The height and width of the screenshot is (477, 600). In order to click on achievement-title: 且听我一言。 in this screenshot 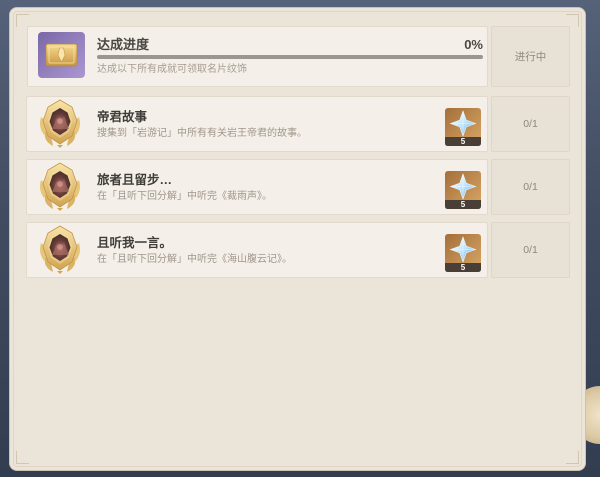, I will do `click(135, 243)`.